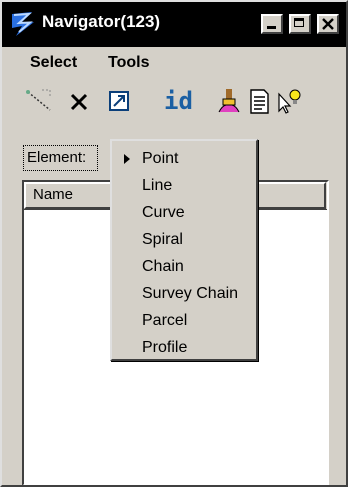  What do you see at coordinates (60, 158) in the screenshot?
I see `element-dropdown-button: Element:` at bounding box center [60, 158].